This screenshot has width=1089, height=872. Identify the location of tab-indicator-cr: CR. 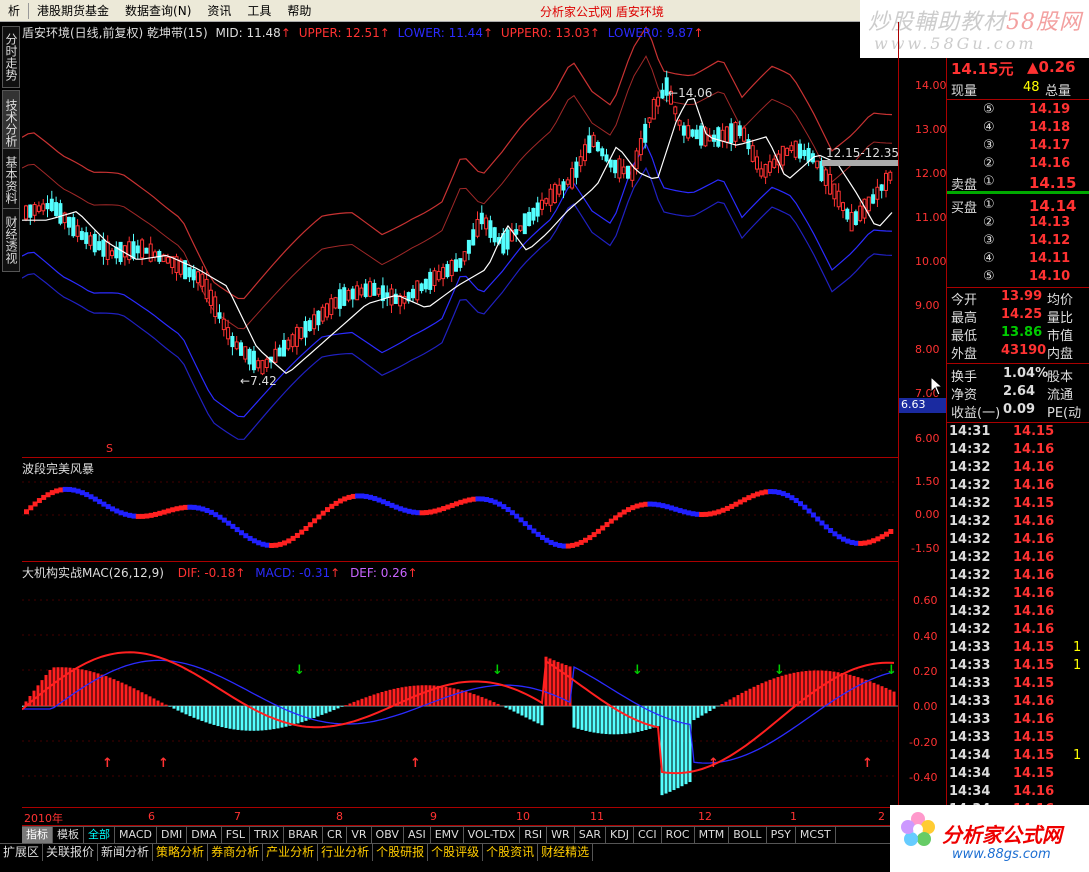
(335, 835).